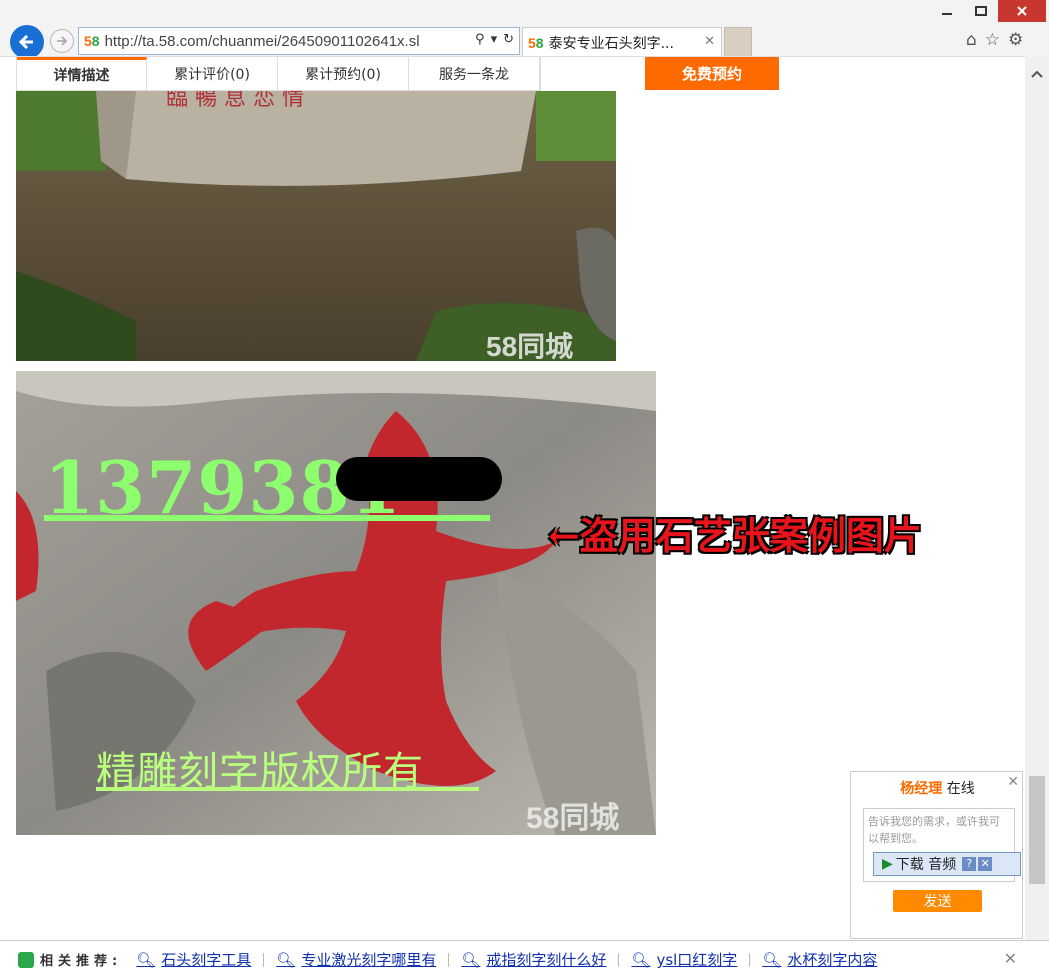 The image size is (1049, 978). I want to click on back-button, so click(27, 42).